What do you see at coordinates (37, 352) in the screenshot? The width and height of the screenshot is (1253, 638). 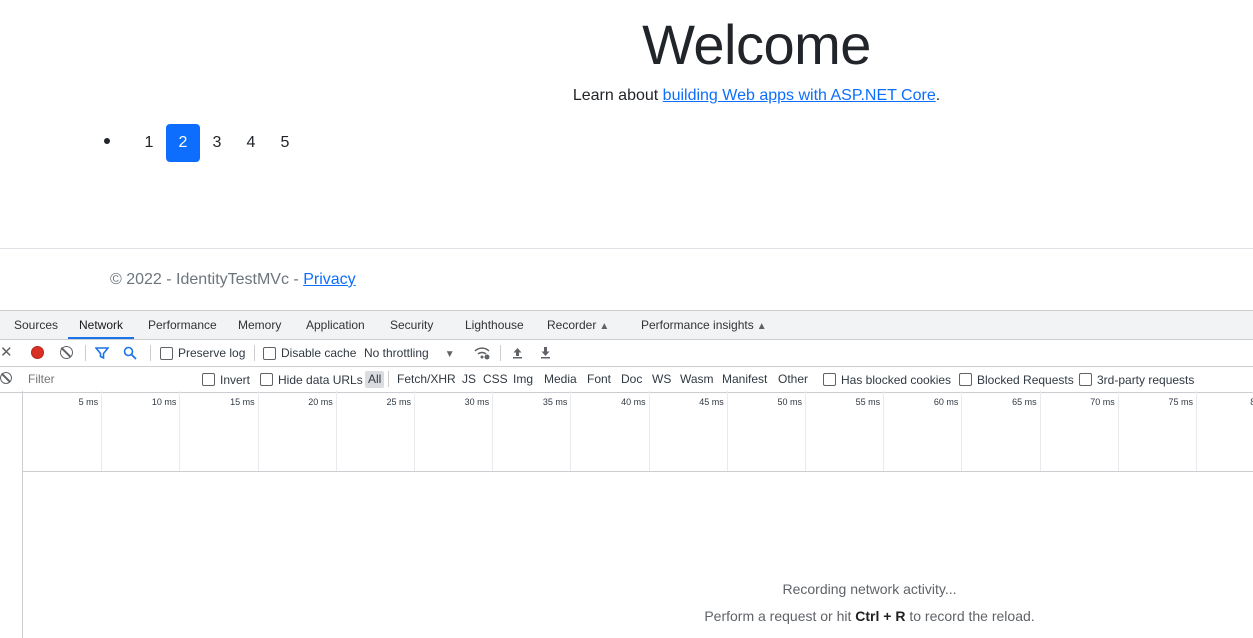 I see `record-icon` at bounding box center [37, 352].